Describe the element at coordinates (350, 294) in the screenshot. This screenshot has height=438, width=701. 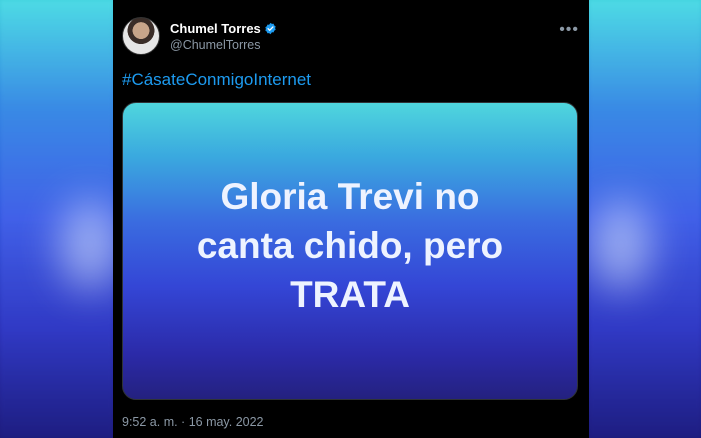
I see `media-text-line: TRATA` at that location.